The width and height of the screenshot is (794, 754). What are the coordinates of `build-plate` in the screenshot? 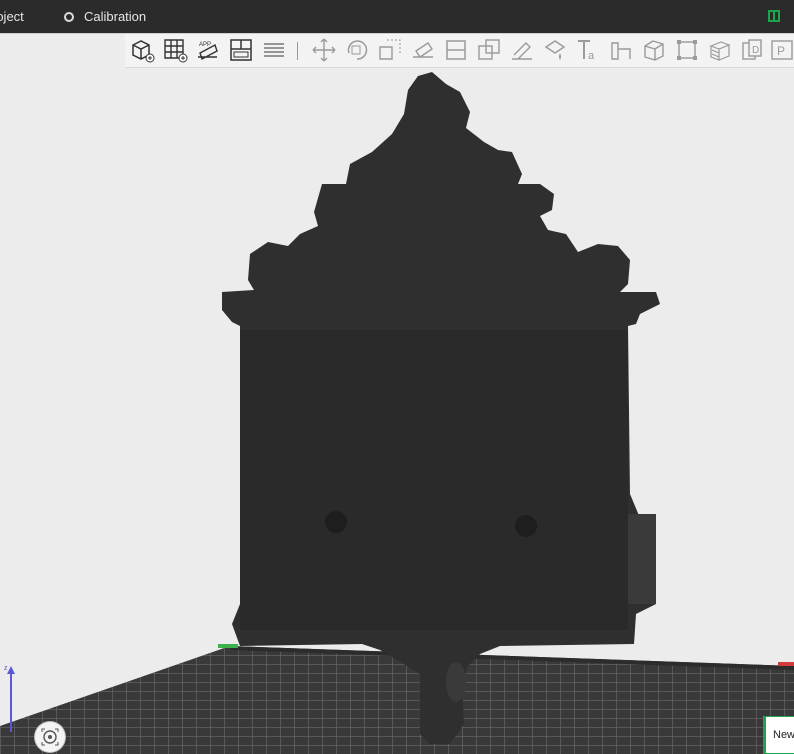 It's located at (397, 700).